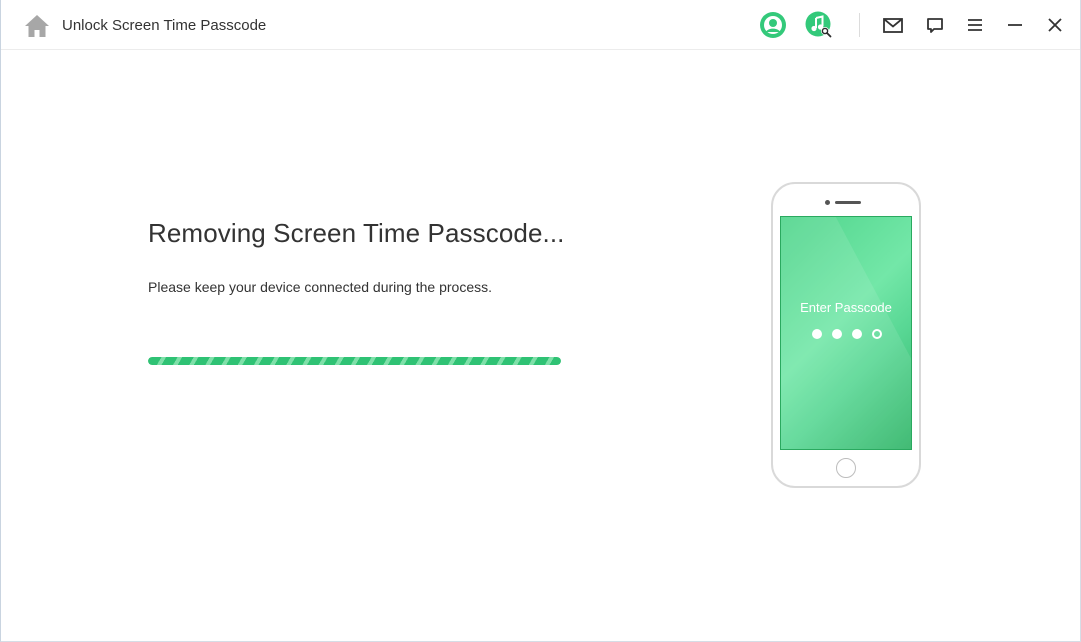 This screenshot has width=1081, height=642. I want to click on enter-passcode-label: Enter Passcode, so click(846, 307).